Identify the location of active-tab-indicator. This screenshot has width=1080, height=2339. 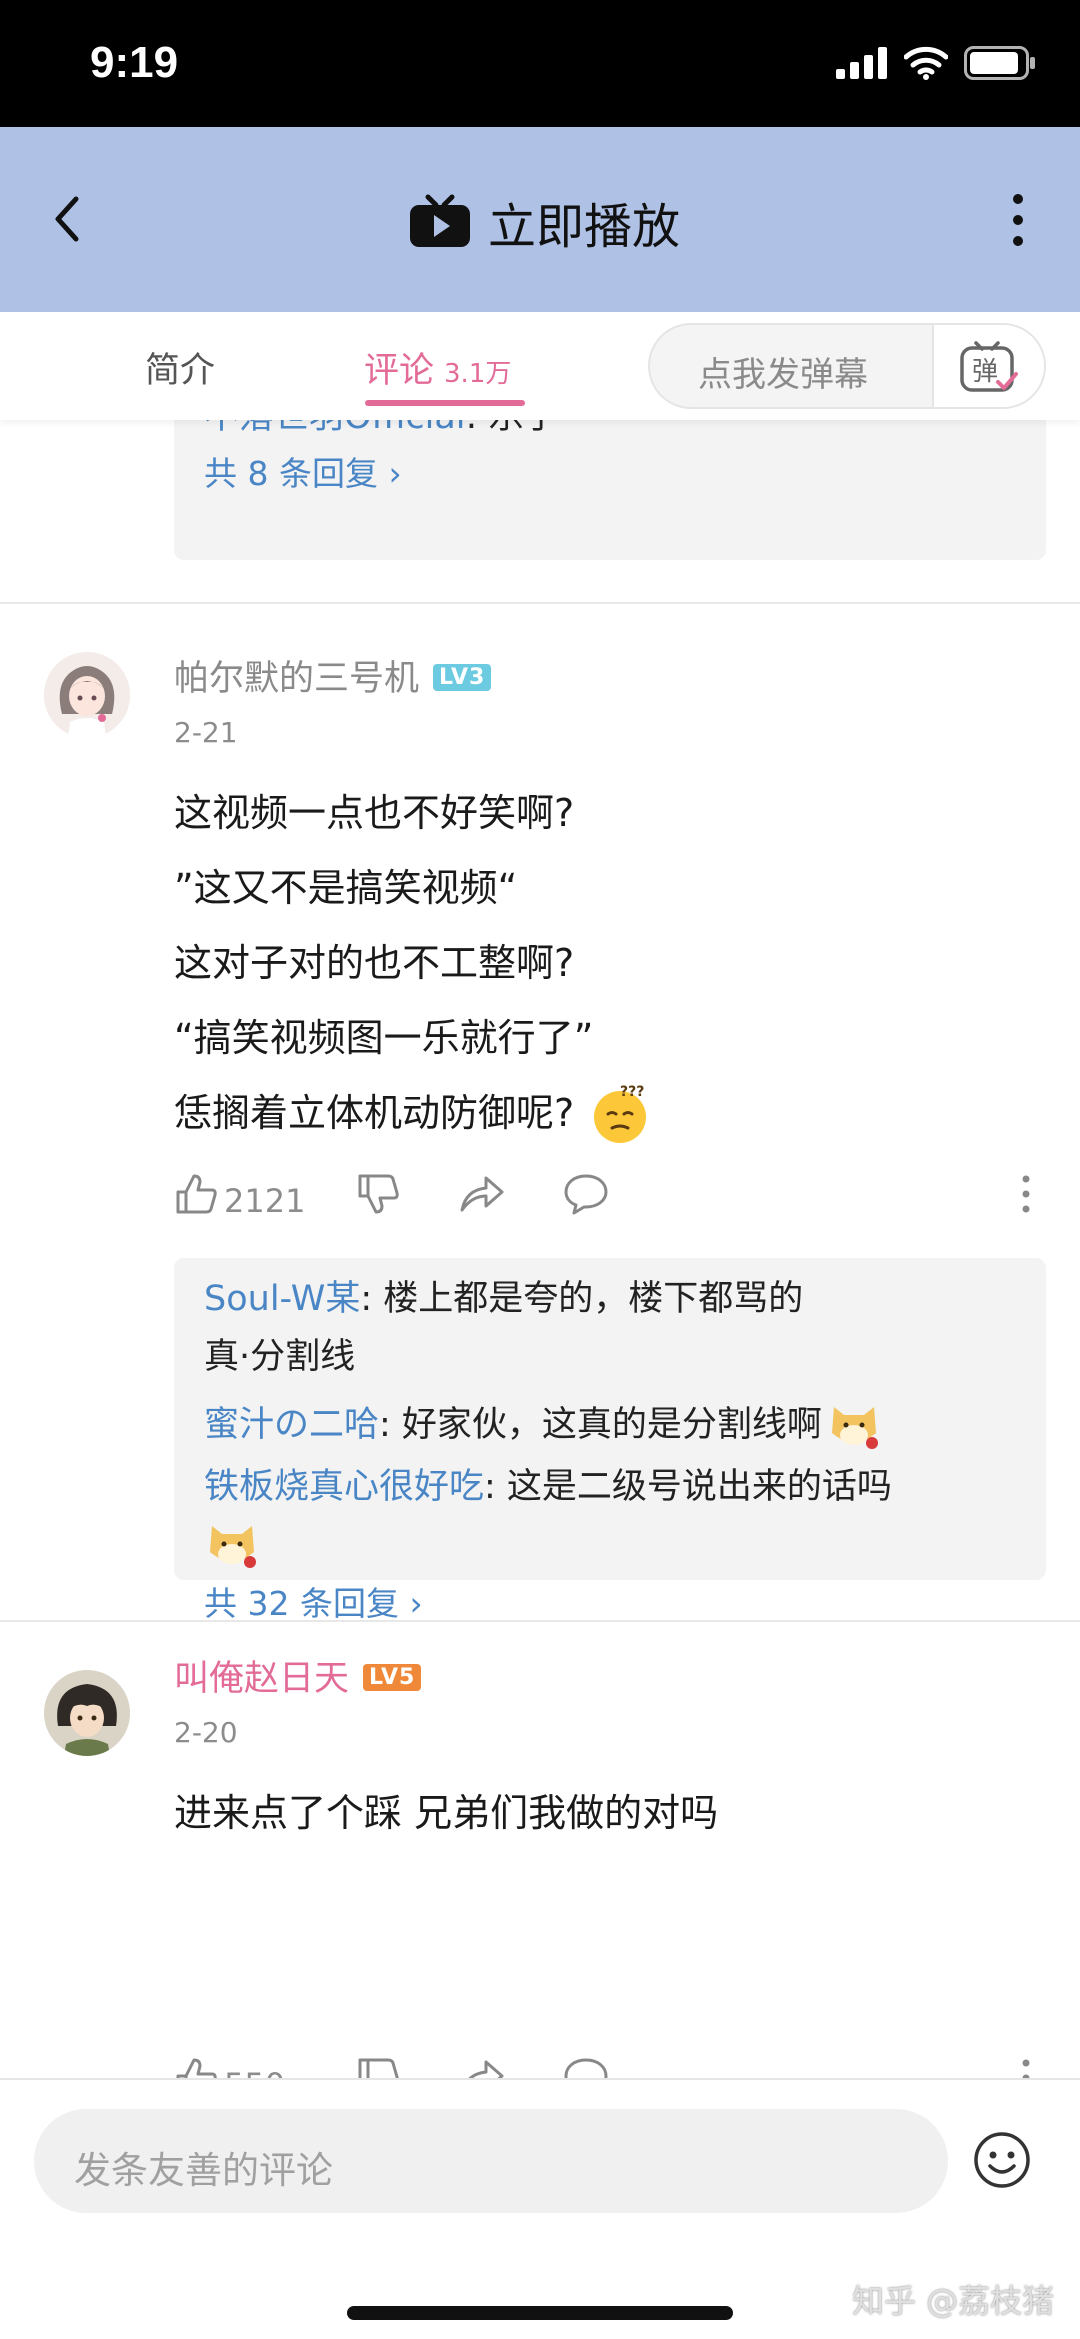
(445, 403).